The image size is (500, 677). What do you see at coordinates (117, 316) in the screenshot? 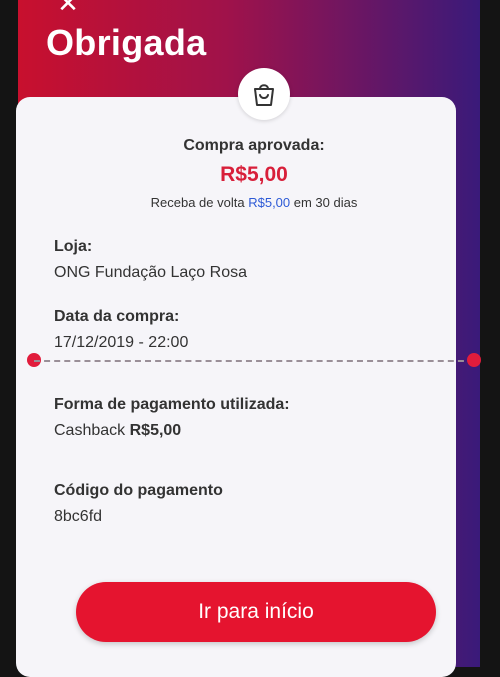
I see `purchase-date-label: Data da compra:` at bounding box center [117, 316].